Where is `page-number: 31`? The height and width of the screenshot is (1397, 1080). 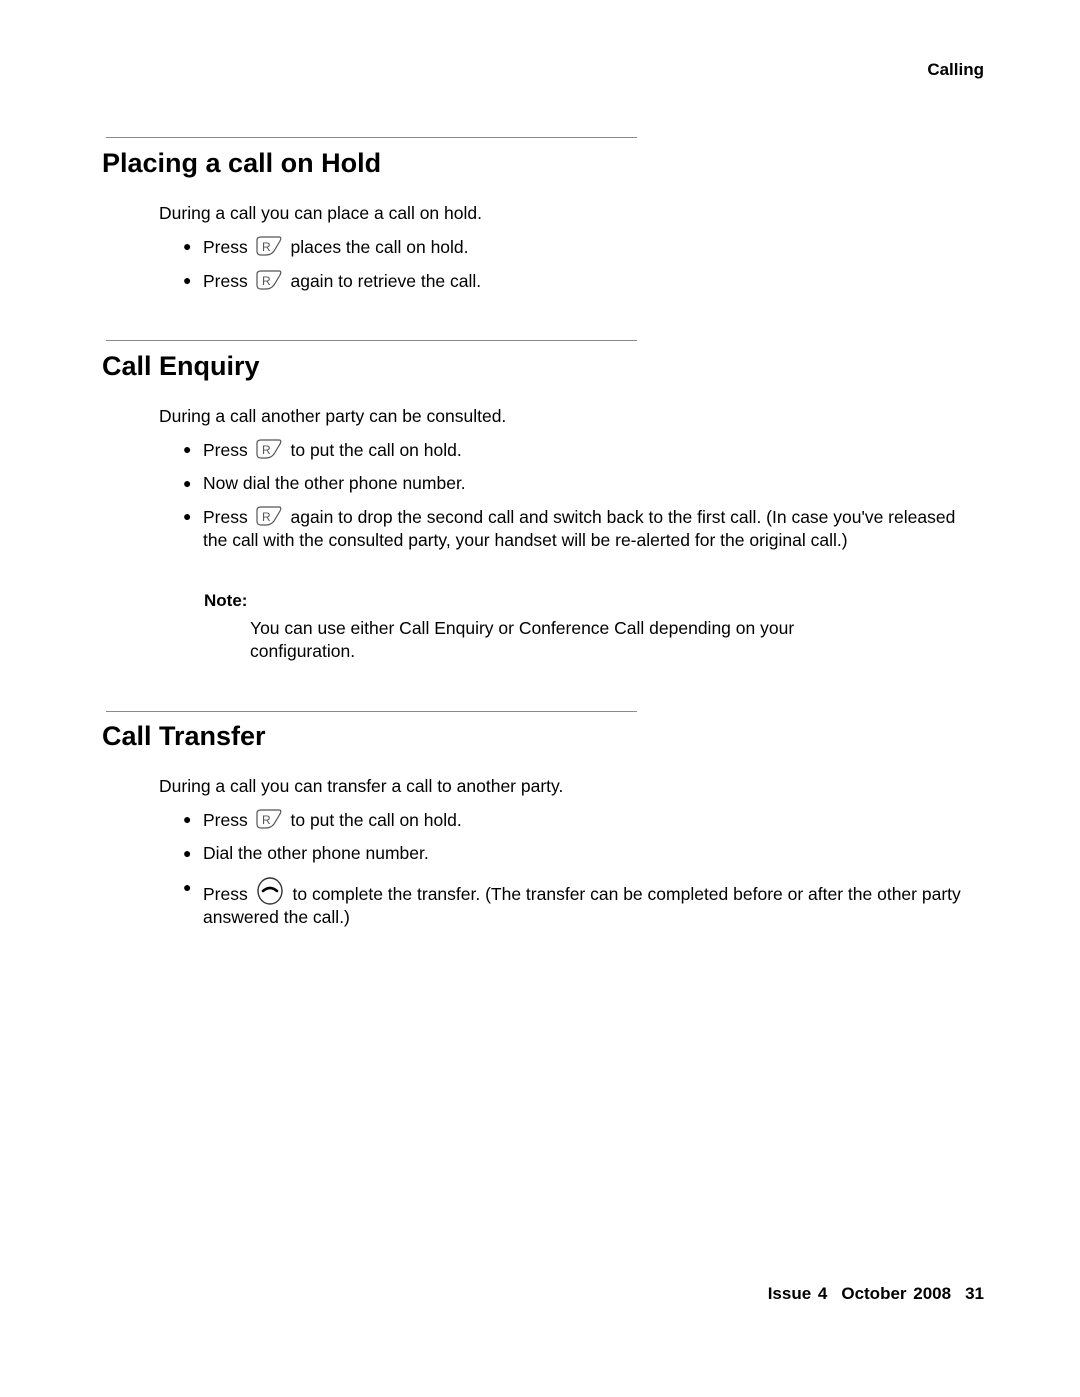
page-number: 31 is located at coordinates (974, 1293).